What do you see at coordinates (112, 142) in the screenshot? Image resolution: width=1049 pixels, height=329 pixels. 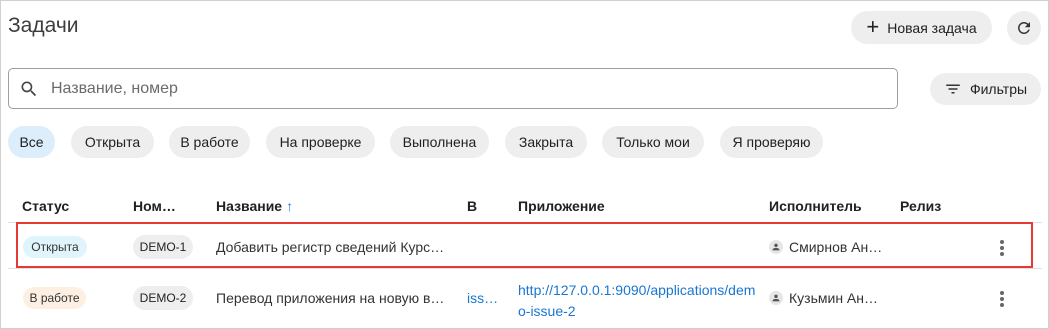 I see `chip-open: Открыта` at bounding box center [112, 142].